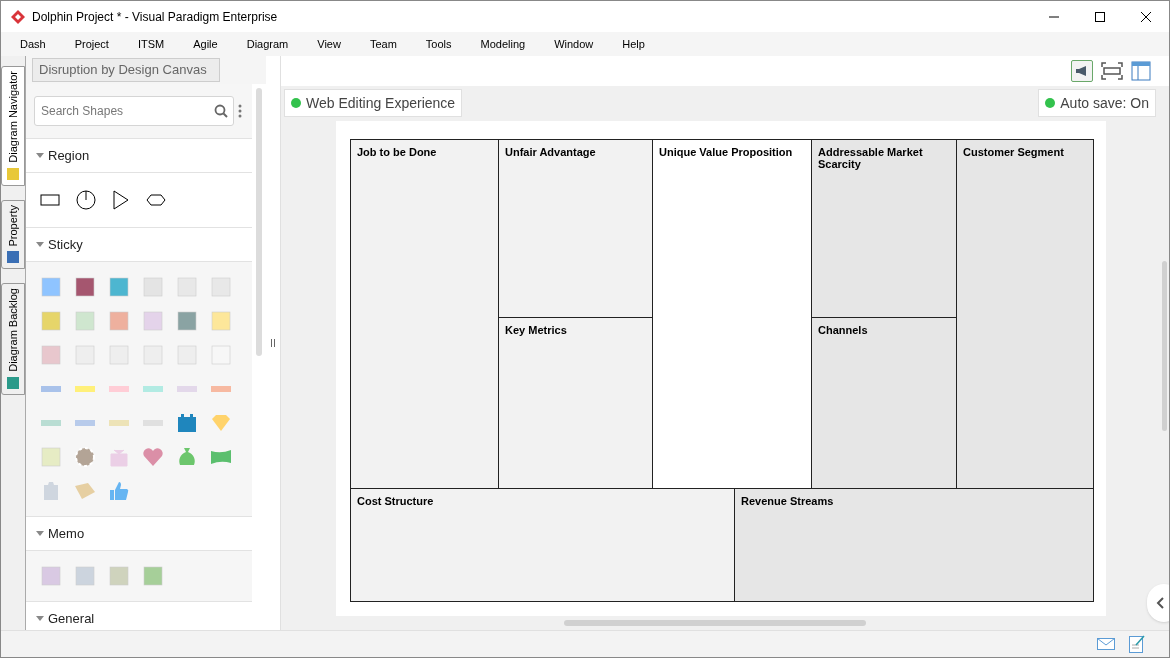 This screenshot has height=658, width=1170. Describe the element at coordinates (503, 44) in the screenshot. I see `menu-item: Modeling` at that location.